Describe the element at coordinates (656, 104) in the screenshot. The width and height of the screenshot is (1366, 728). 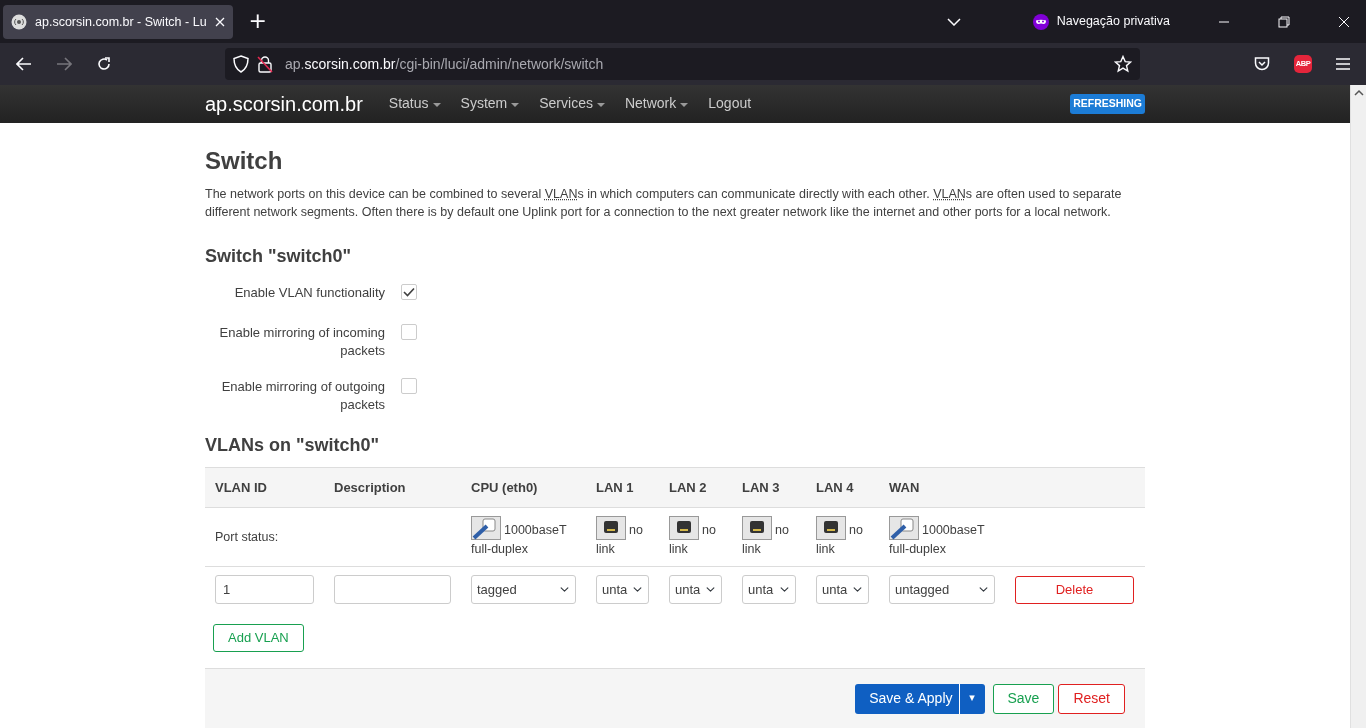
I see `nav-menu-item: Network` at that location.